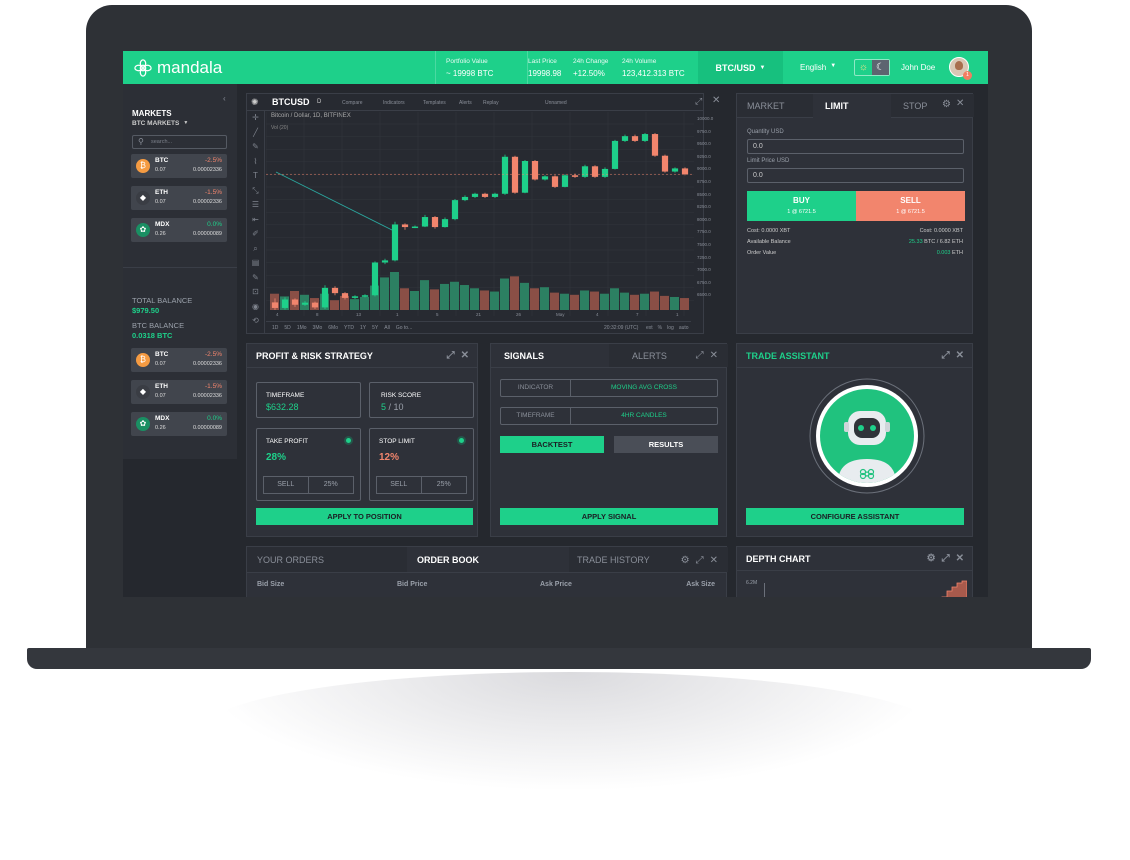 The width and height of the screenshot is (1130, 860). What do you see at coordinates (308, 485) in the screenshot?
I see `tp-sell-control: SELL 25%` at bounding box center [308, 485].